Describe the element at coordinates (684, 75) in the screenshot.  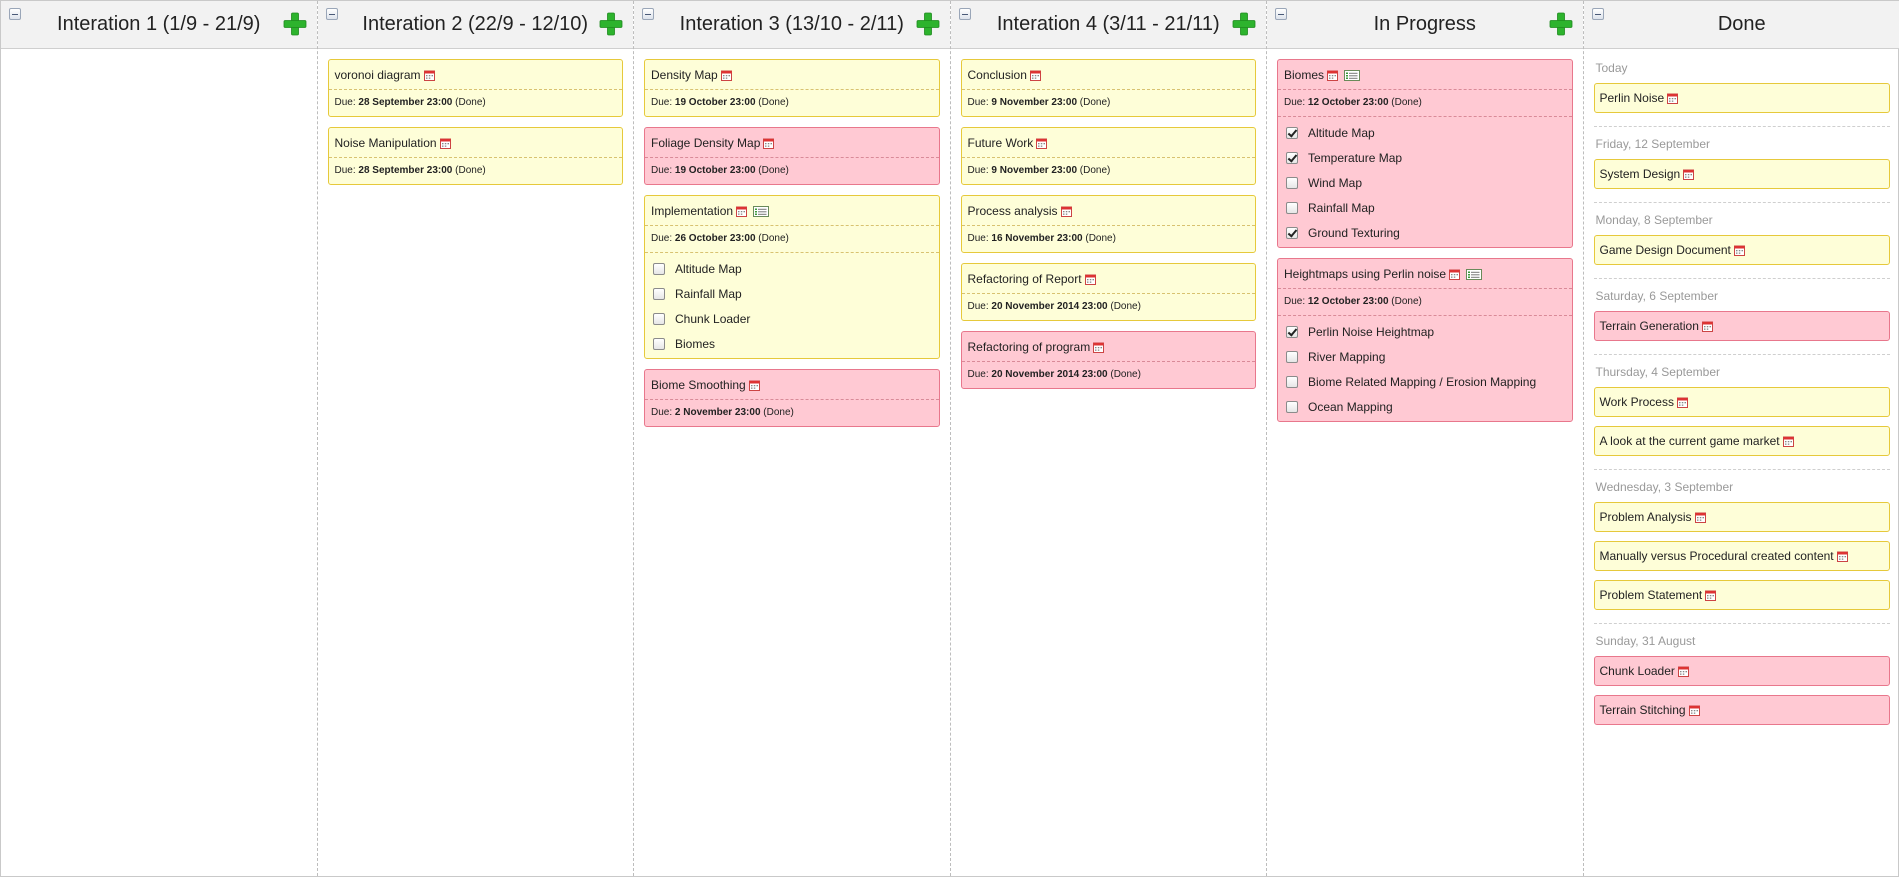
I see `card-title: Density Map` at that location.